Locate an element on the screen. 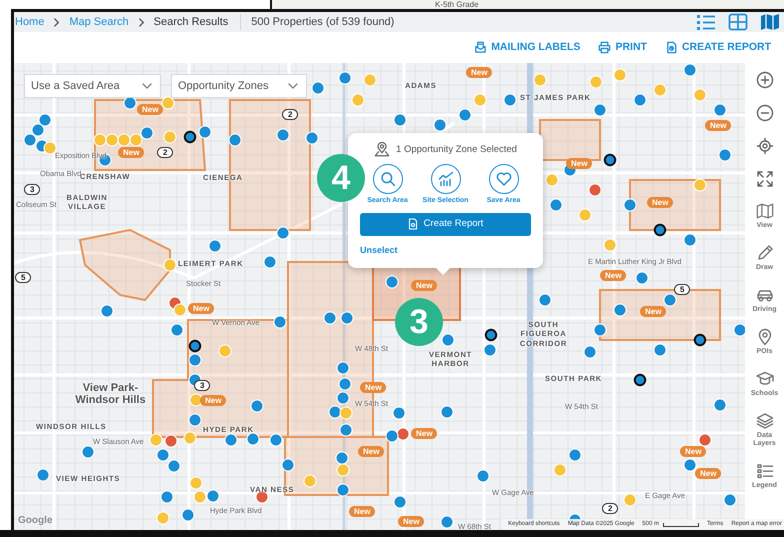 The height and width of the screenshot is (537, 784). layers-icon is located at coordinates (765, 421).